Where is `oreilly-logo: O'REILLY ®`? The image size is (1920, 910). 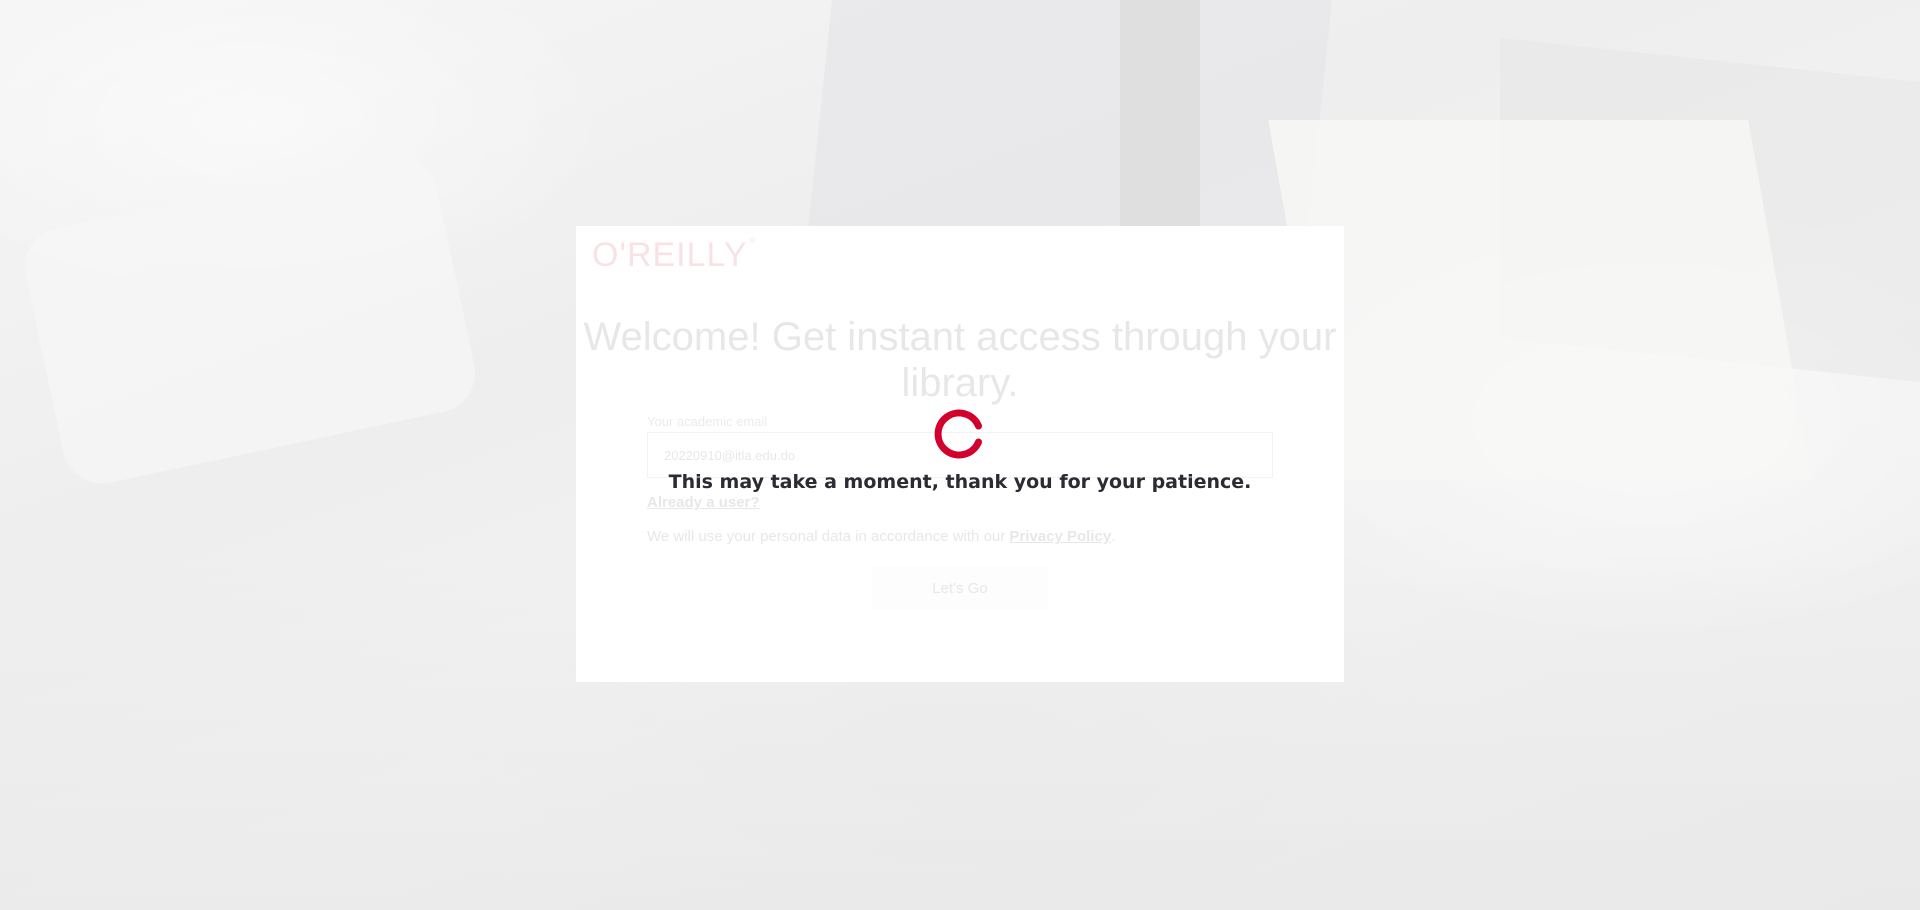 oreilly-logo: O'REILLY ® is located at coordinates (674, 255).